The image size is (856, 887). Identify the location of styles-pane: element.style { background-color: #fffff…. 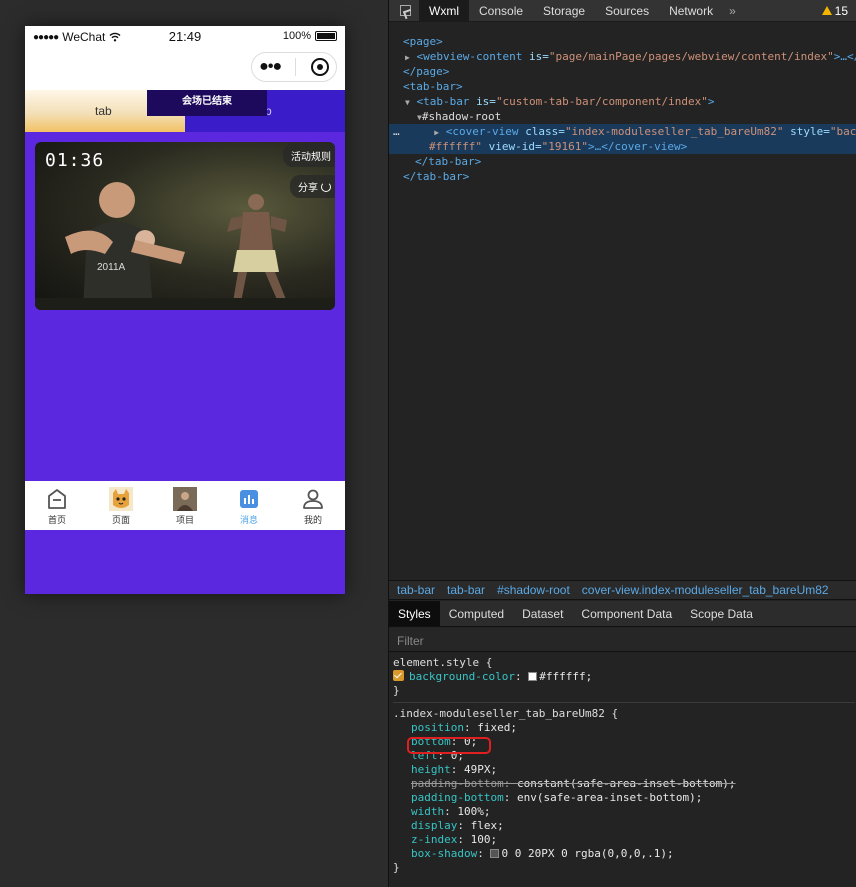
(624, 765).